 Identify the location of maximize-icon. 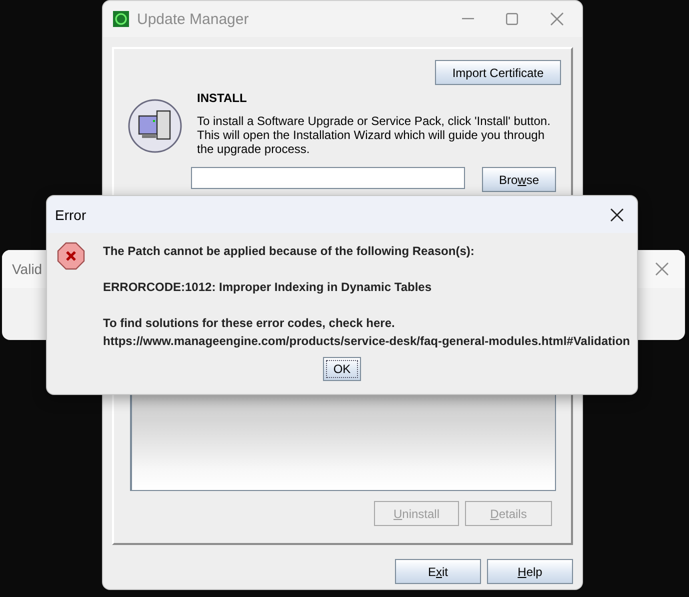
(512, 19).